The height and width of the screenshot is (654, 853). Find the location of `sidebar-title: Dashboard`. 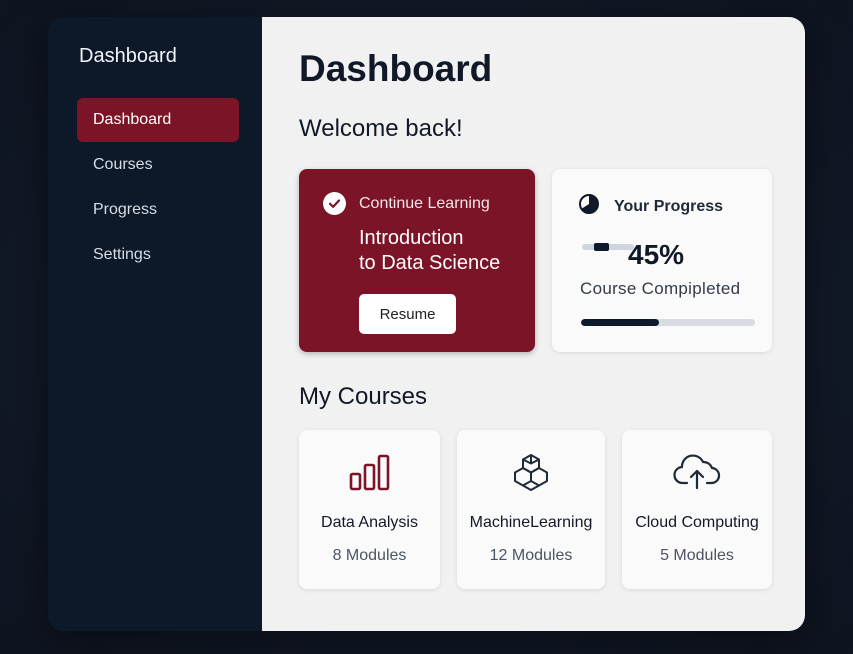

sidebar-title: Dashboard is located at coordinates (128, 56).